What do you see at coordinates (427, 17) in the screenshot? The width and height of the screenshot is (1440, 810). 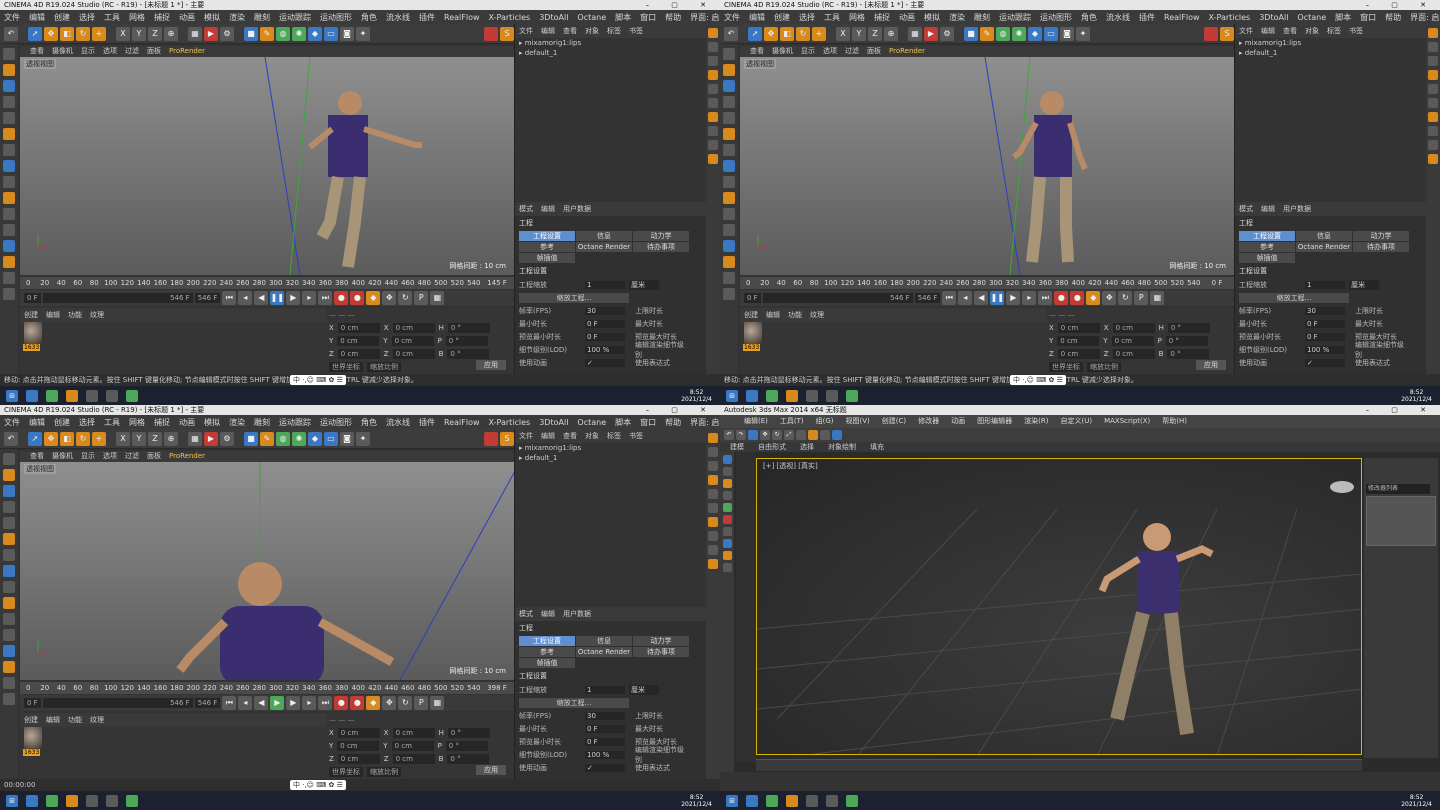 I see `menu-item: 插件` at bounding box center [427, 17].